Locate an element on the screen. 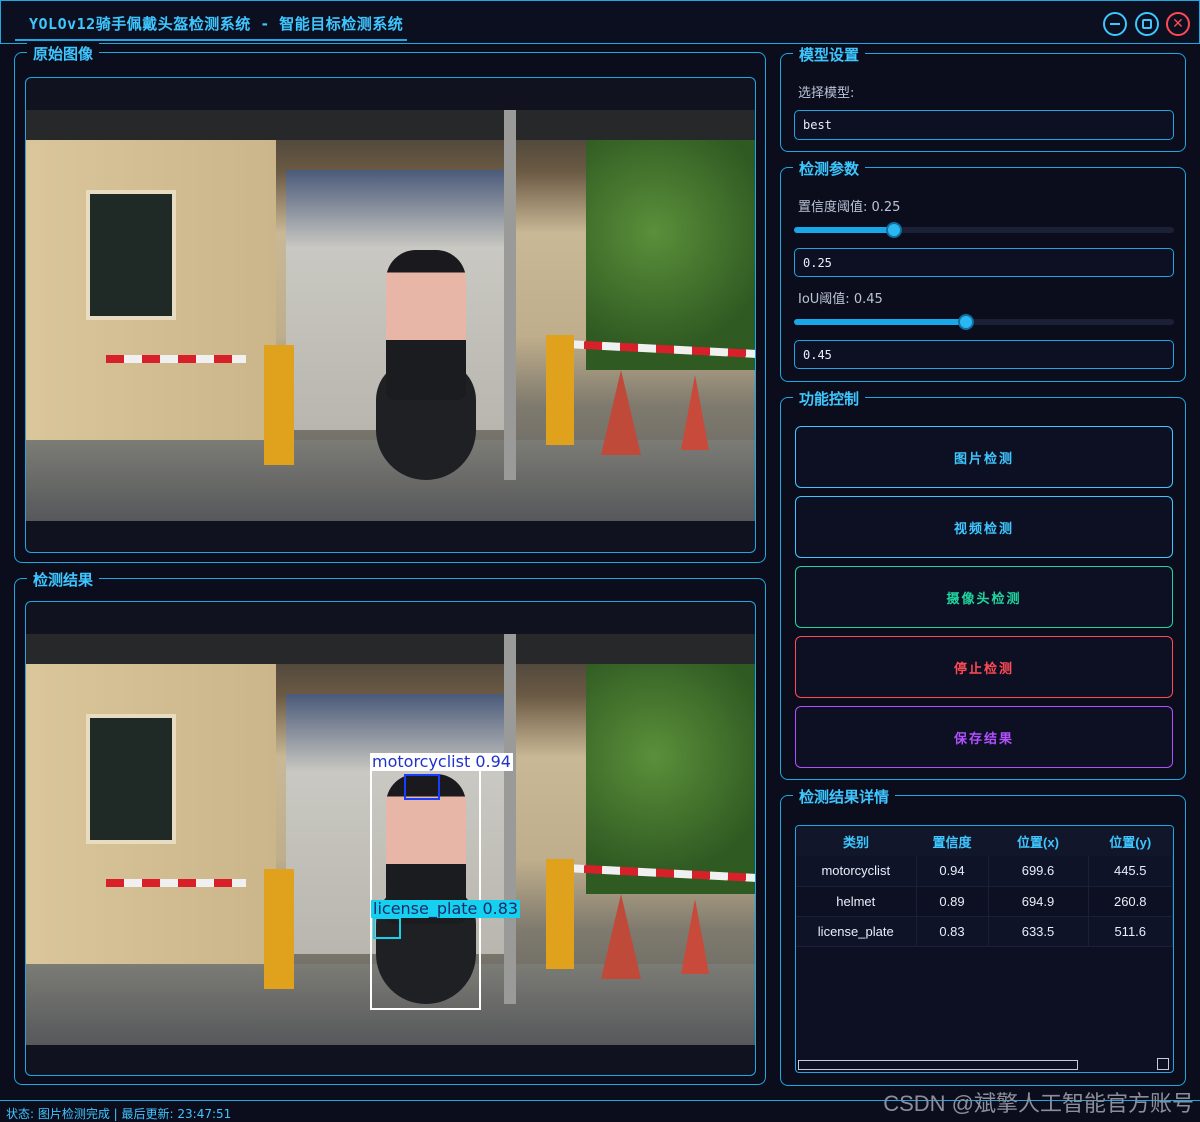 The width and height of the screenshot is (1200, 1122). column-header-x: 位置(x) is located at coordinates (1038, 841).